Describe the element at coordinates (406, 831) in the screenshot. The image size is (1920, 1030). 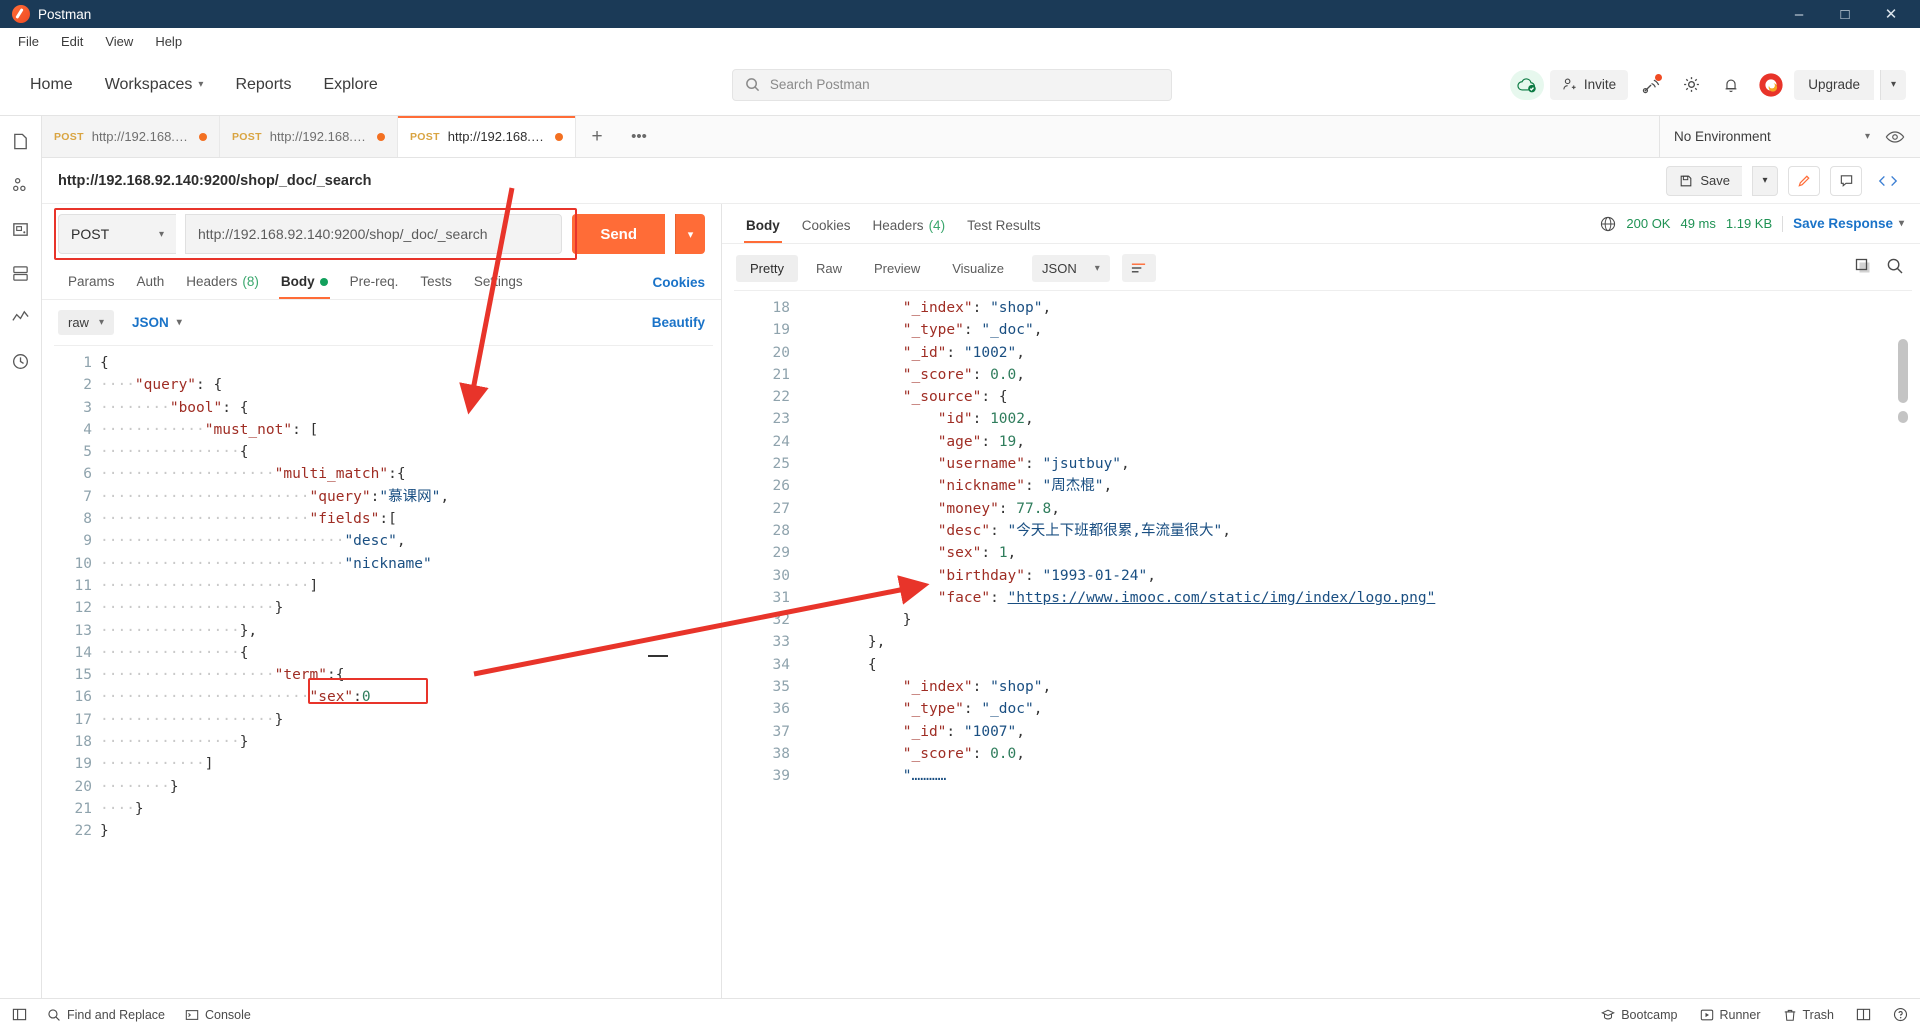
I see `code-line: }` at that location.